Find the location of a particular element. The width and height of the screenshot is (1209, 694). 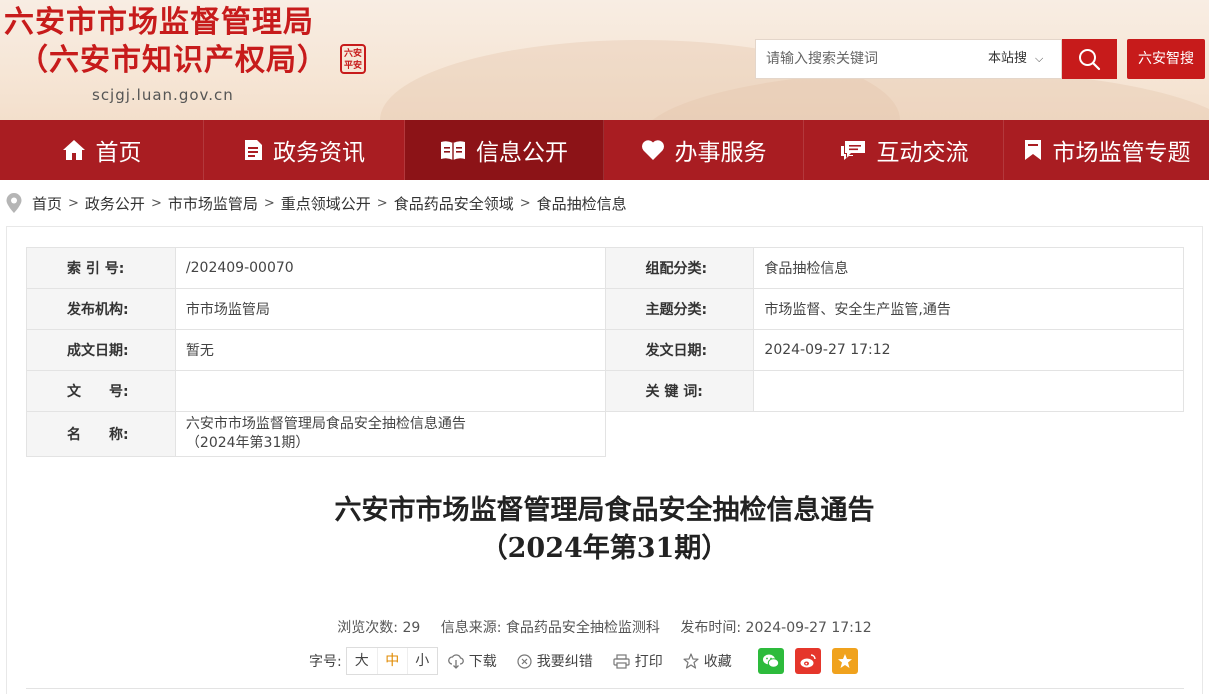

article-tools: 字号: 大 中 小 下载 我要纠错 打印 收藏 is located at coordinates (589, 661).